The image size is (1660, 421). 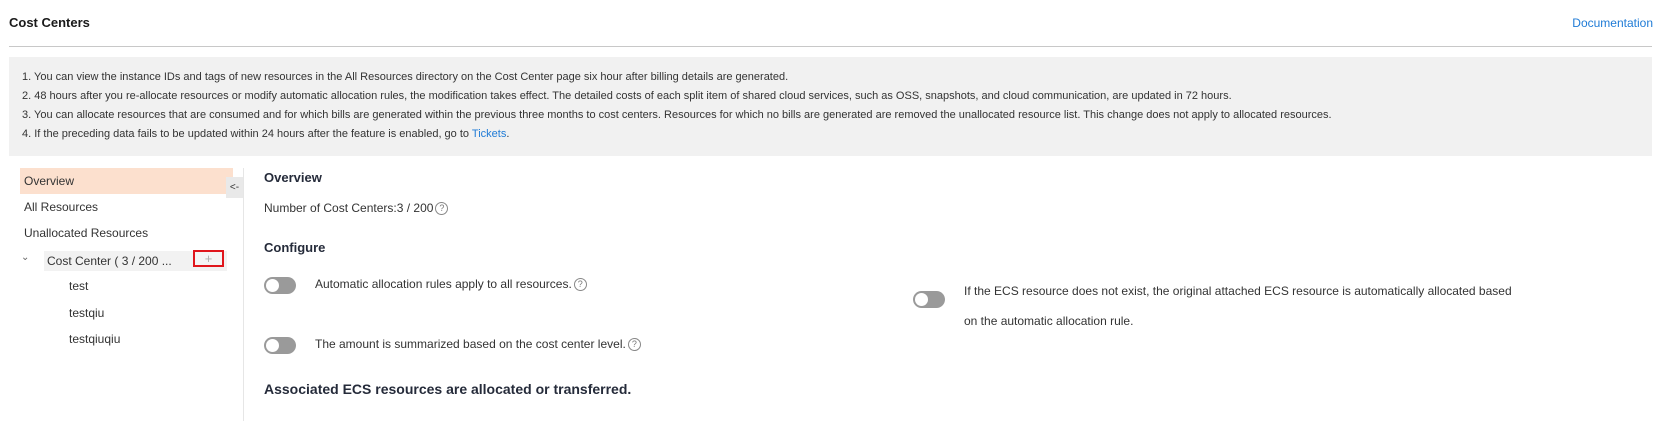 I want to click on tree-item-testqiu: testqiu, so click(x=86, y=313).